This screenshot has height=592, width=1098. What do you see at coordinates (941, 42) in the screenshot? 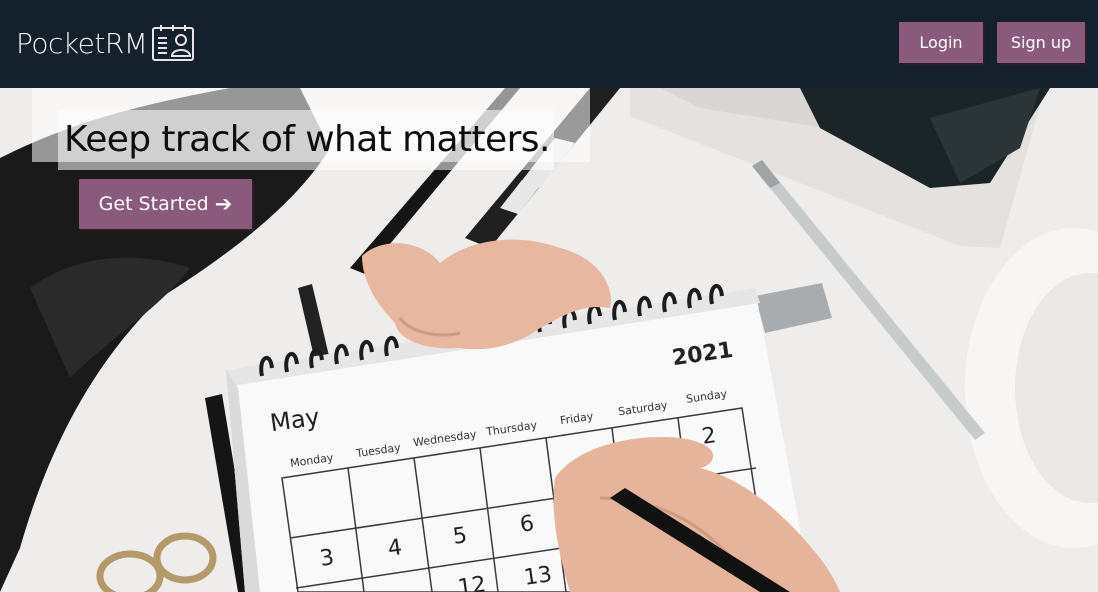
I see `login-button: Login` at bounding box center [941, 42].